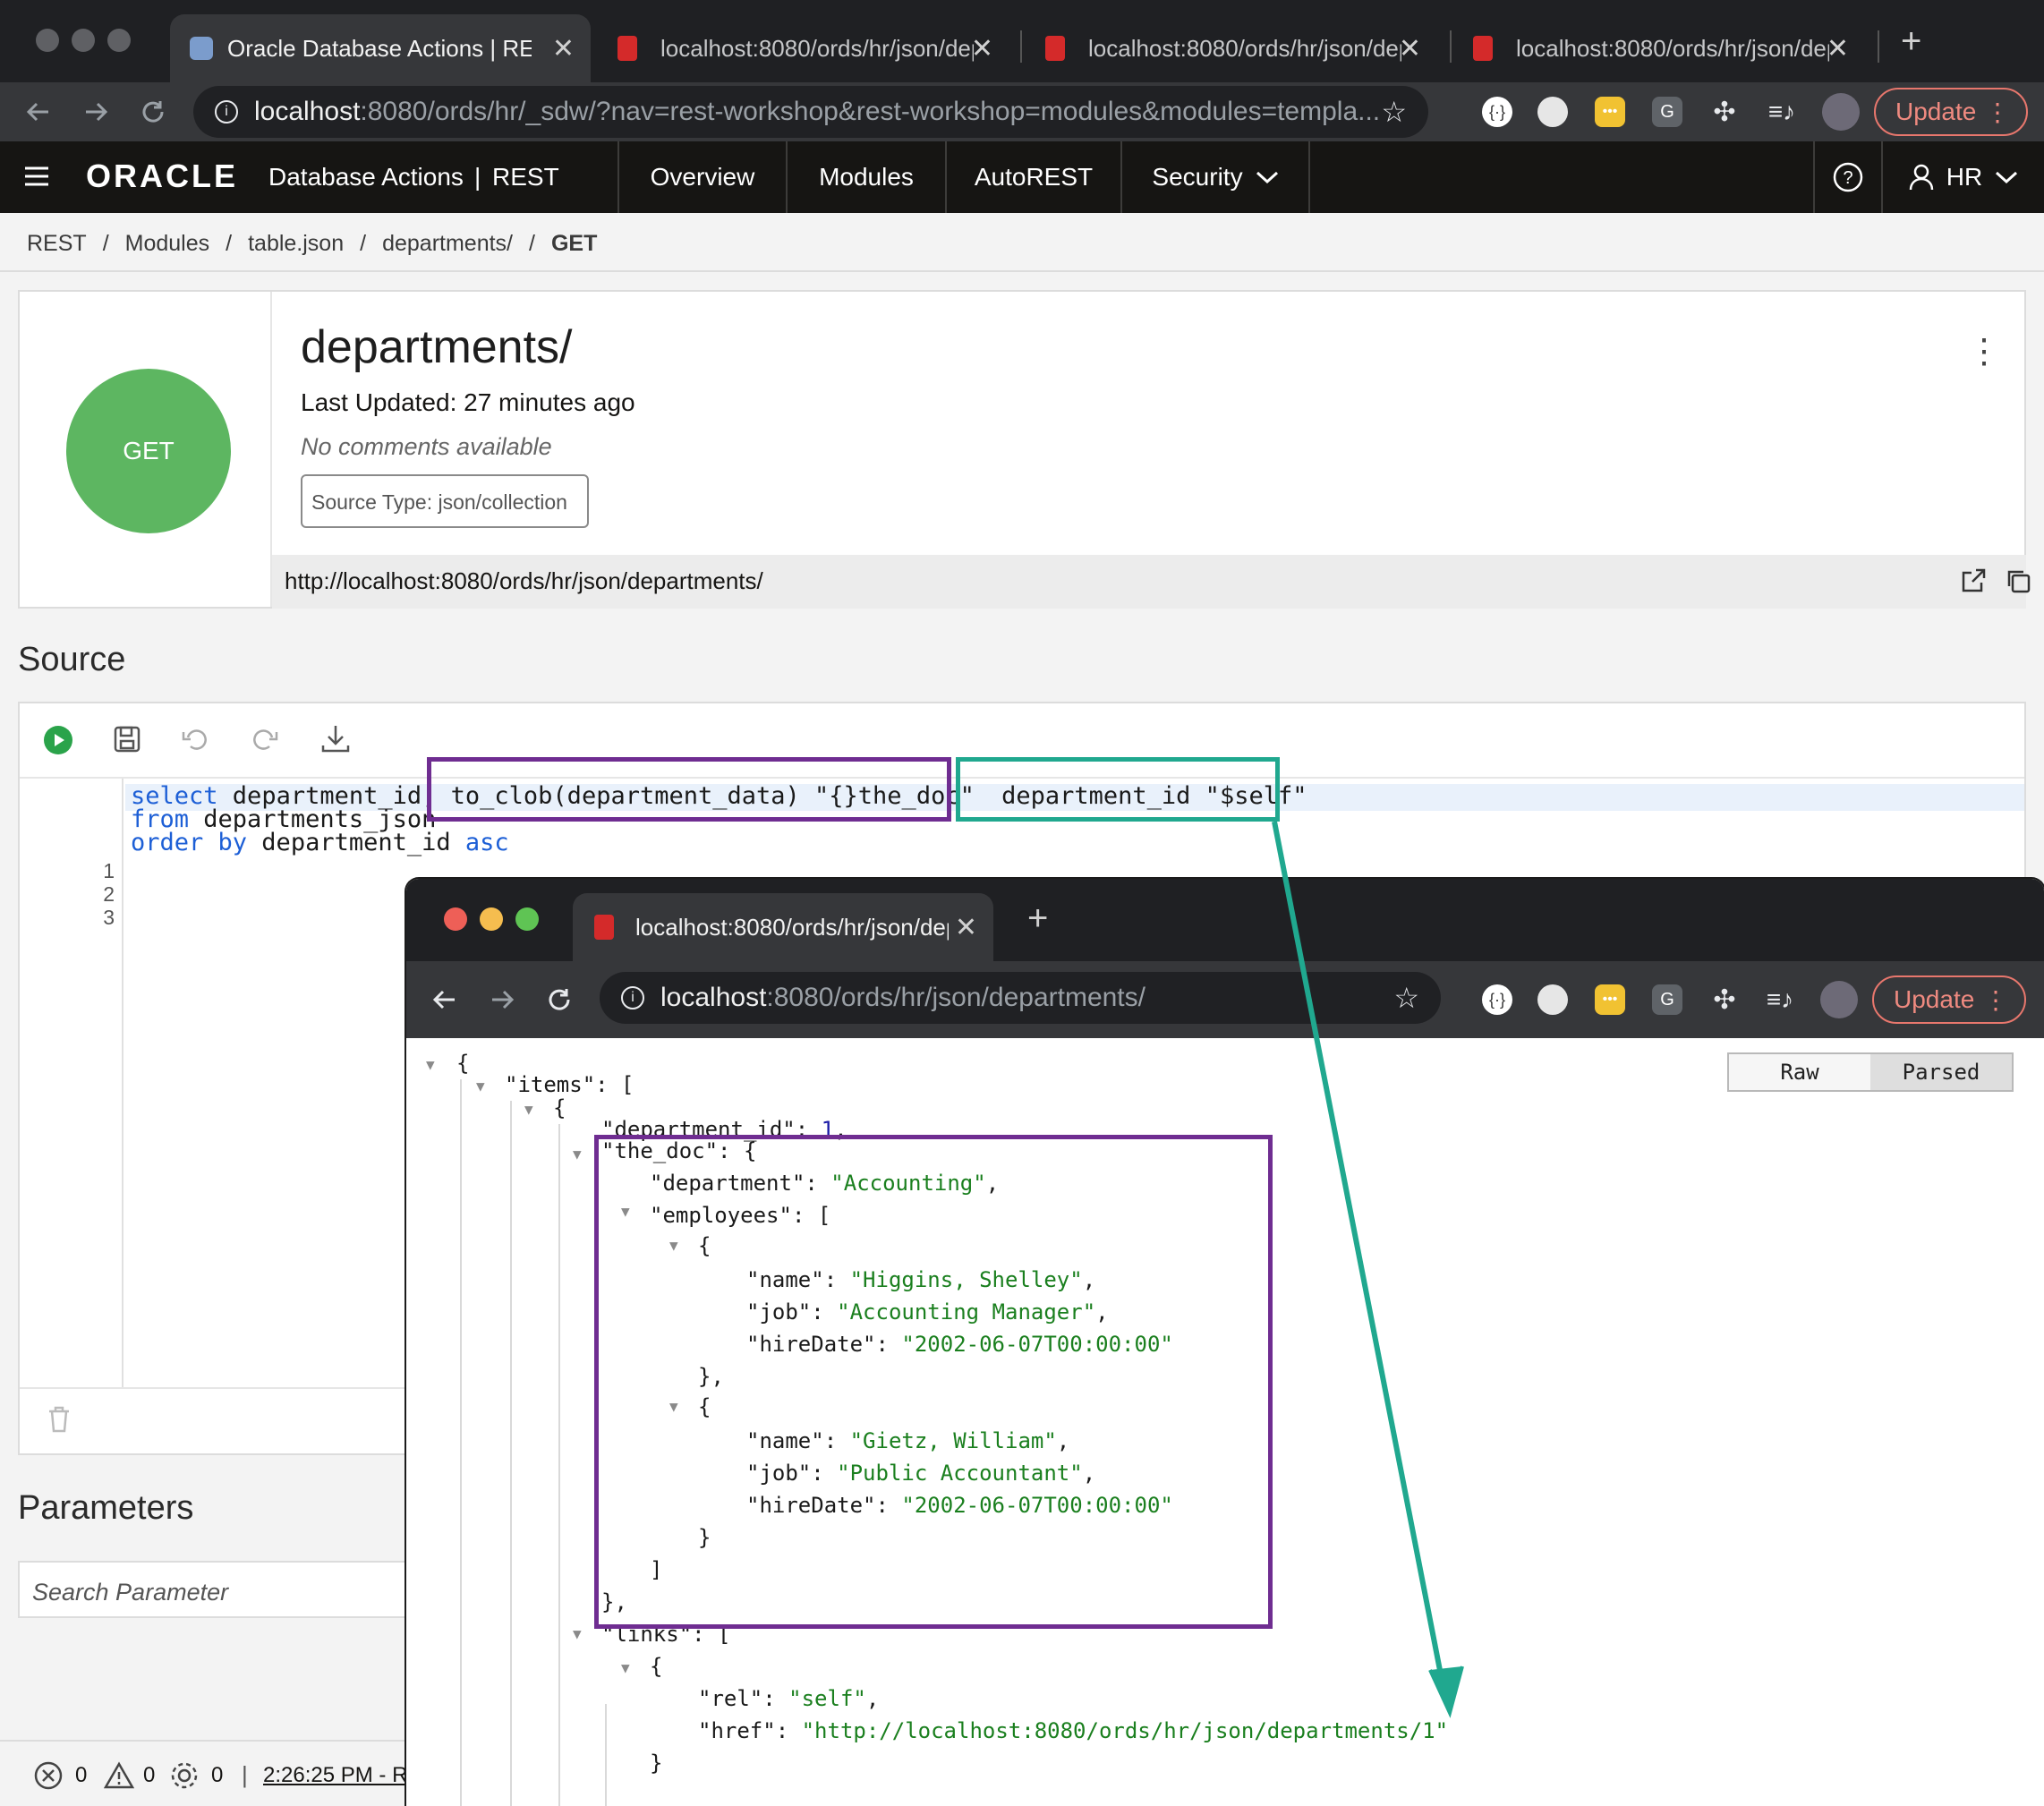 The height and width of the screenshot is (1806, 2044). Describe the element at coordinates (1984, 351) in the screenshot. I see `more-options-icon: ⋮` at that location.